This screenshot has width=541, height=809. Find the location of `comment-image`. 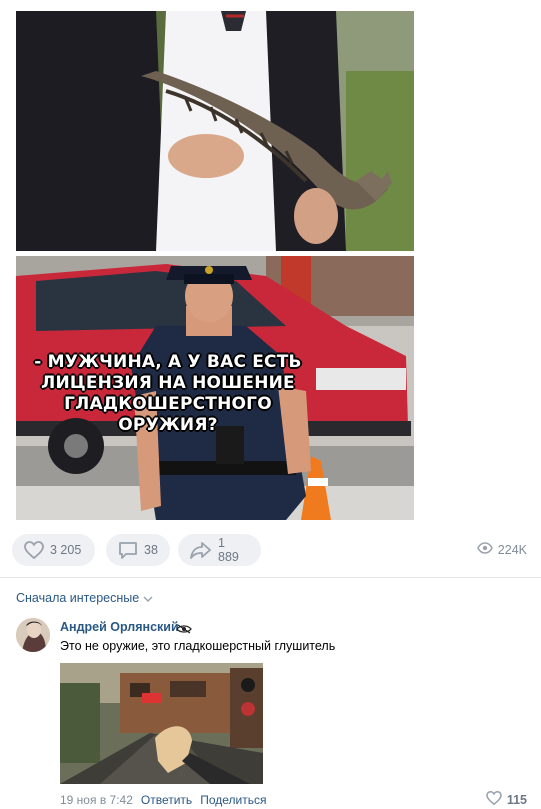

comment-image is located at coordinates (161, 723).